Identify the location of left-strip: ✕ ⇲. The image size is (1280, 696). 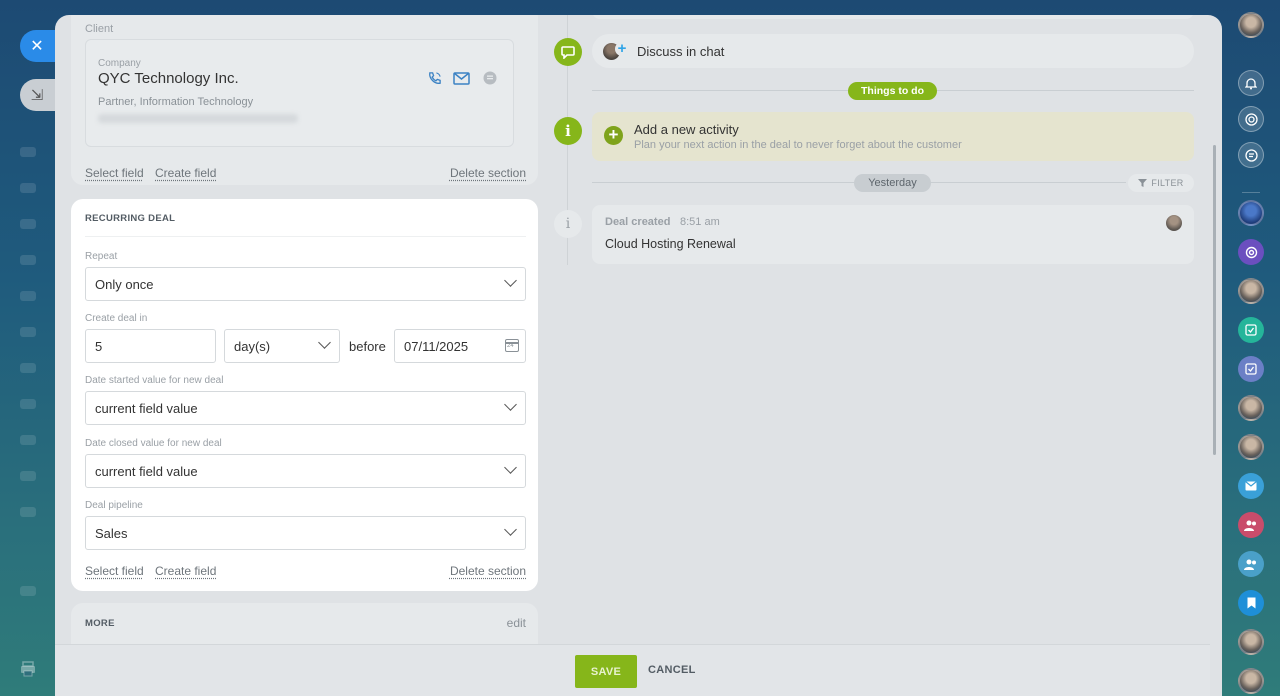
(30, 348).